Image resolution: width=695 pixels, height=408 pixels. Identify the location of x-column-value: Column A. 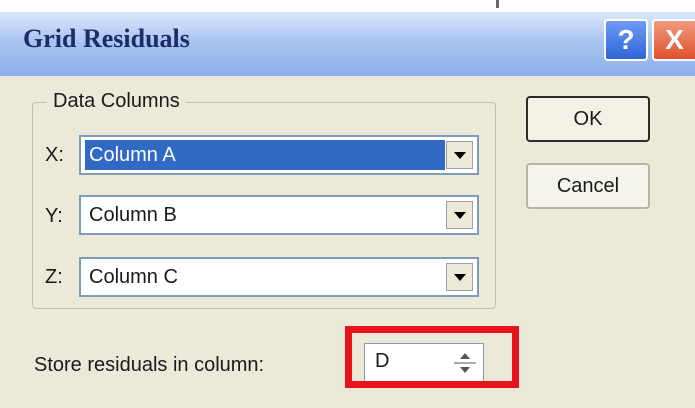
(132, 155).